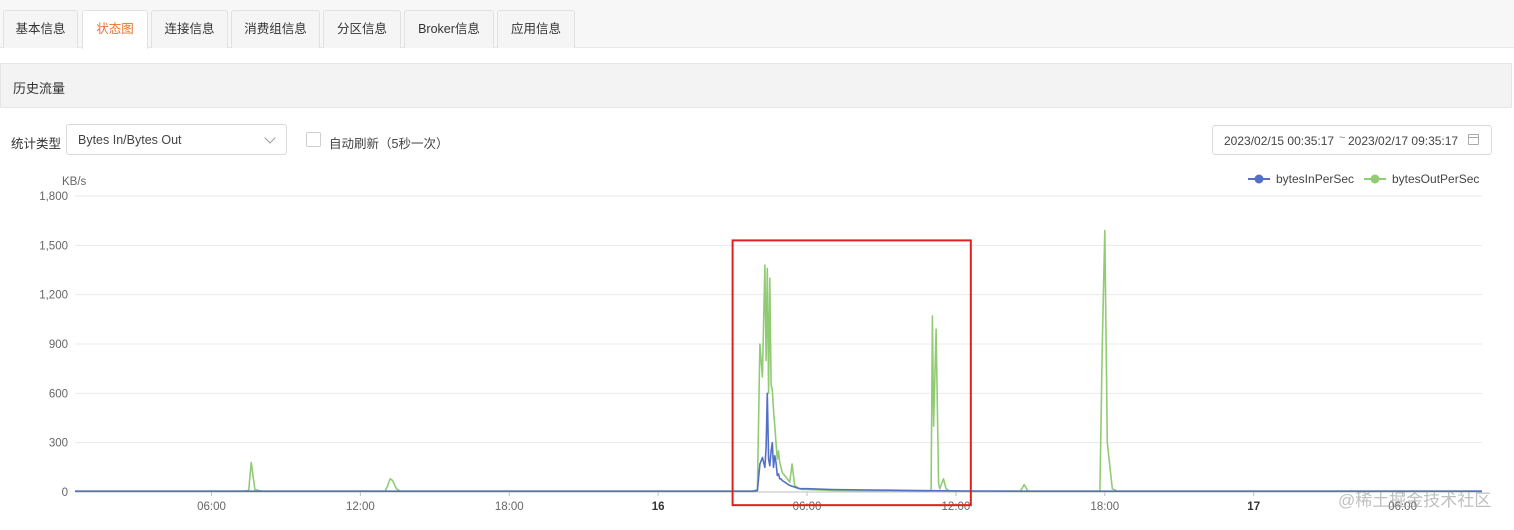 This screenshot has width=1514, height=530. Describe the element at coordinates (536, 29) in the screenshot. I see `tab-app-info: 应用信息` at that location.